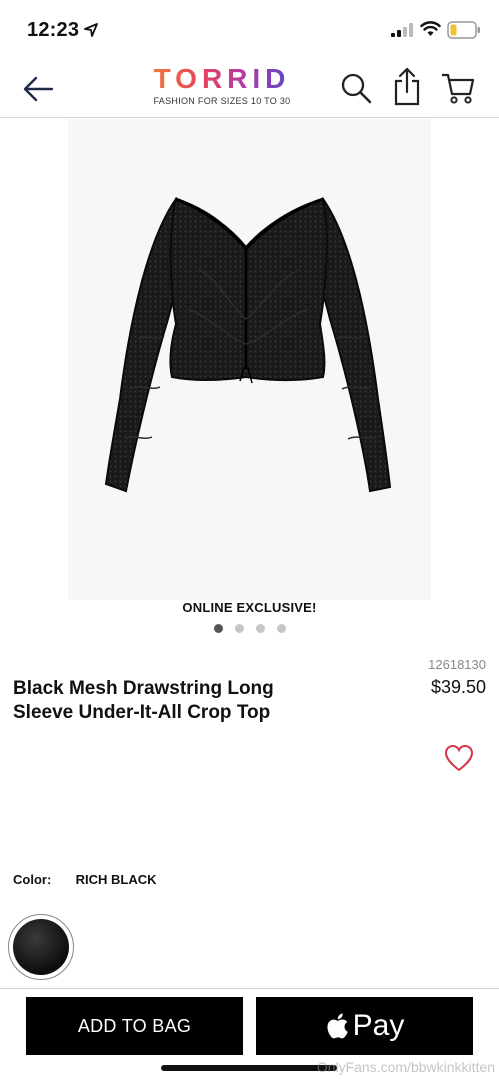  Describe the element at coordinates (134, 1026) in the screenshot. I see `add-to-bag-button: ADD TO BAG` at that location.